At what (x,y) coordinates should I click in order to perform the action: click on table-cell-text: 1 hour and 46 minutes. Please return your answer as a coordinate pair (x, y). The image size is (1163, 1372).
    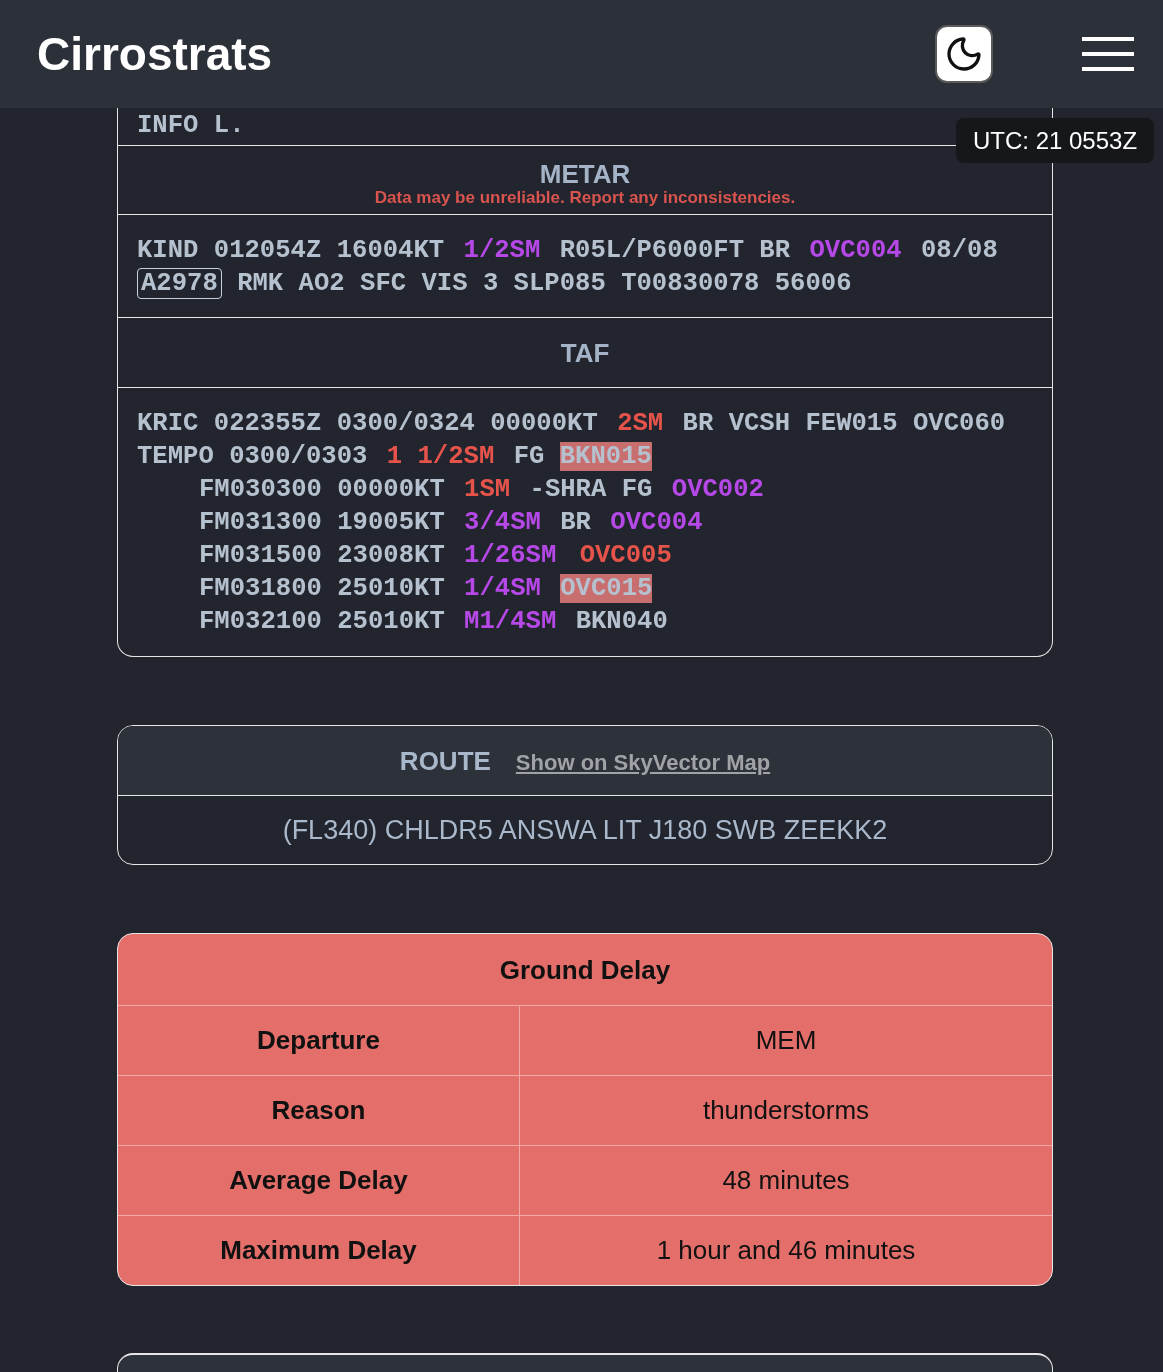
    Looking at the image, I should click on (786, 1250).